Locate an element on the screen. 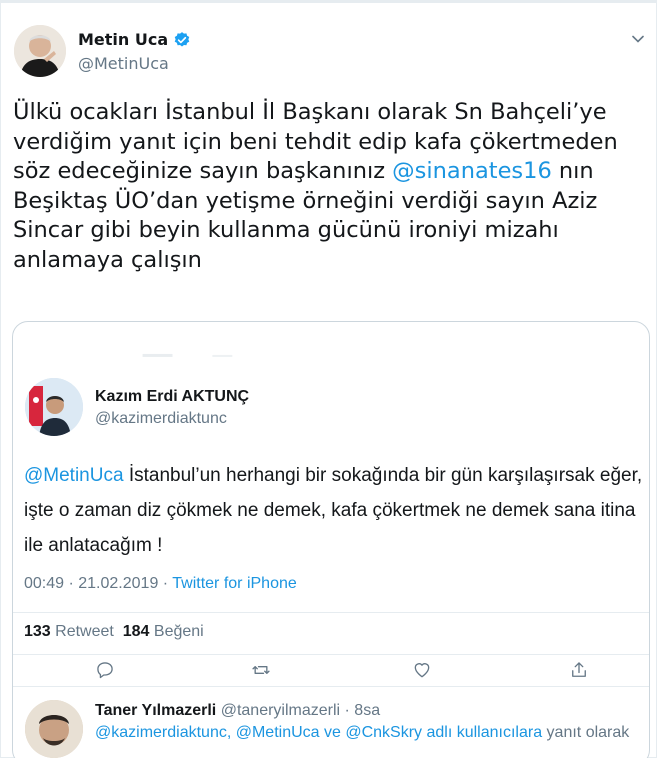 This screenshot has height=758, width=657. reply-suffix: yanıt olarak is located at coordinates (586, 732).